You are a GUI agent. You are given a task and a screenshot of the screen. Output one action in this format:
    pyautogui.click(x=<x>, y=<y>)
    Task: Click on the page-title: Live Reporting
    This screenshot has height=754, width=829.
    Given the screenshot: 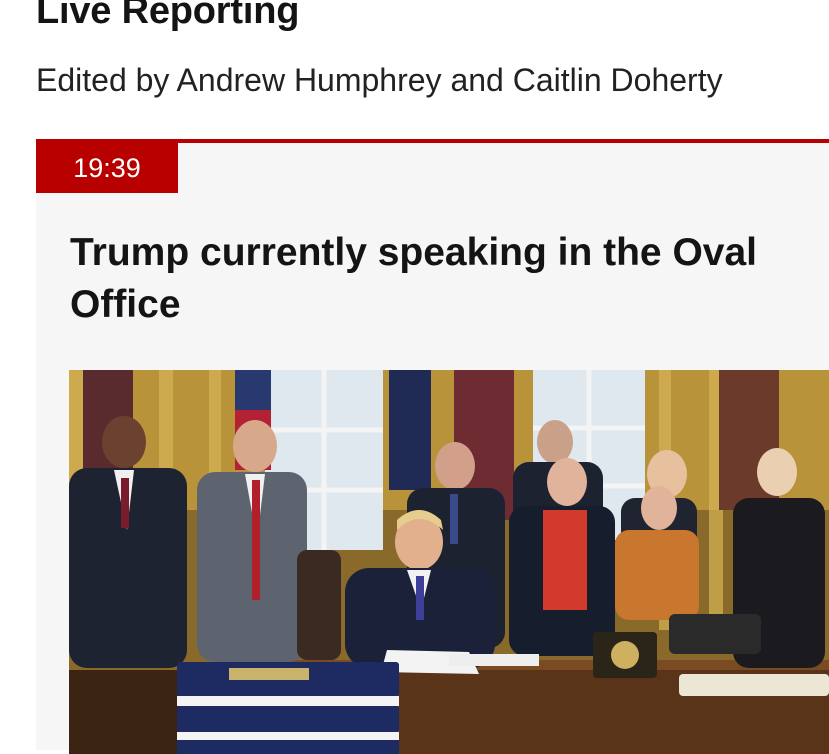 What is the action you would take?
    pyautogui.click(x=168, y=16)
    